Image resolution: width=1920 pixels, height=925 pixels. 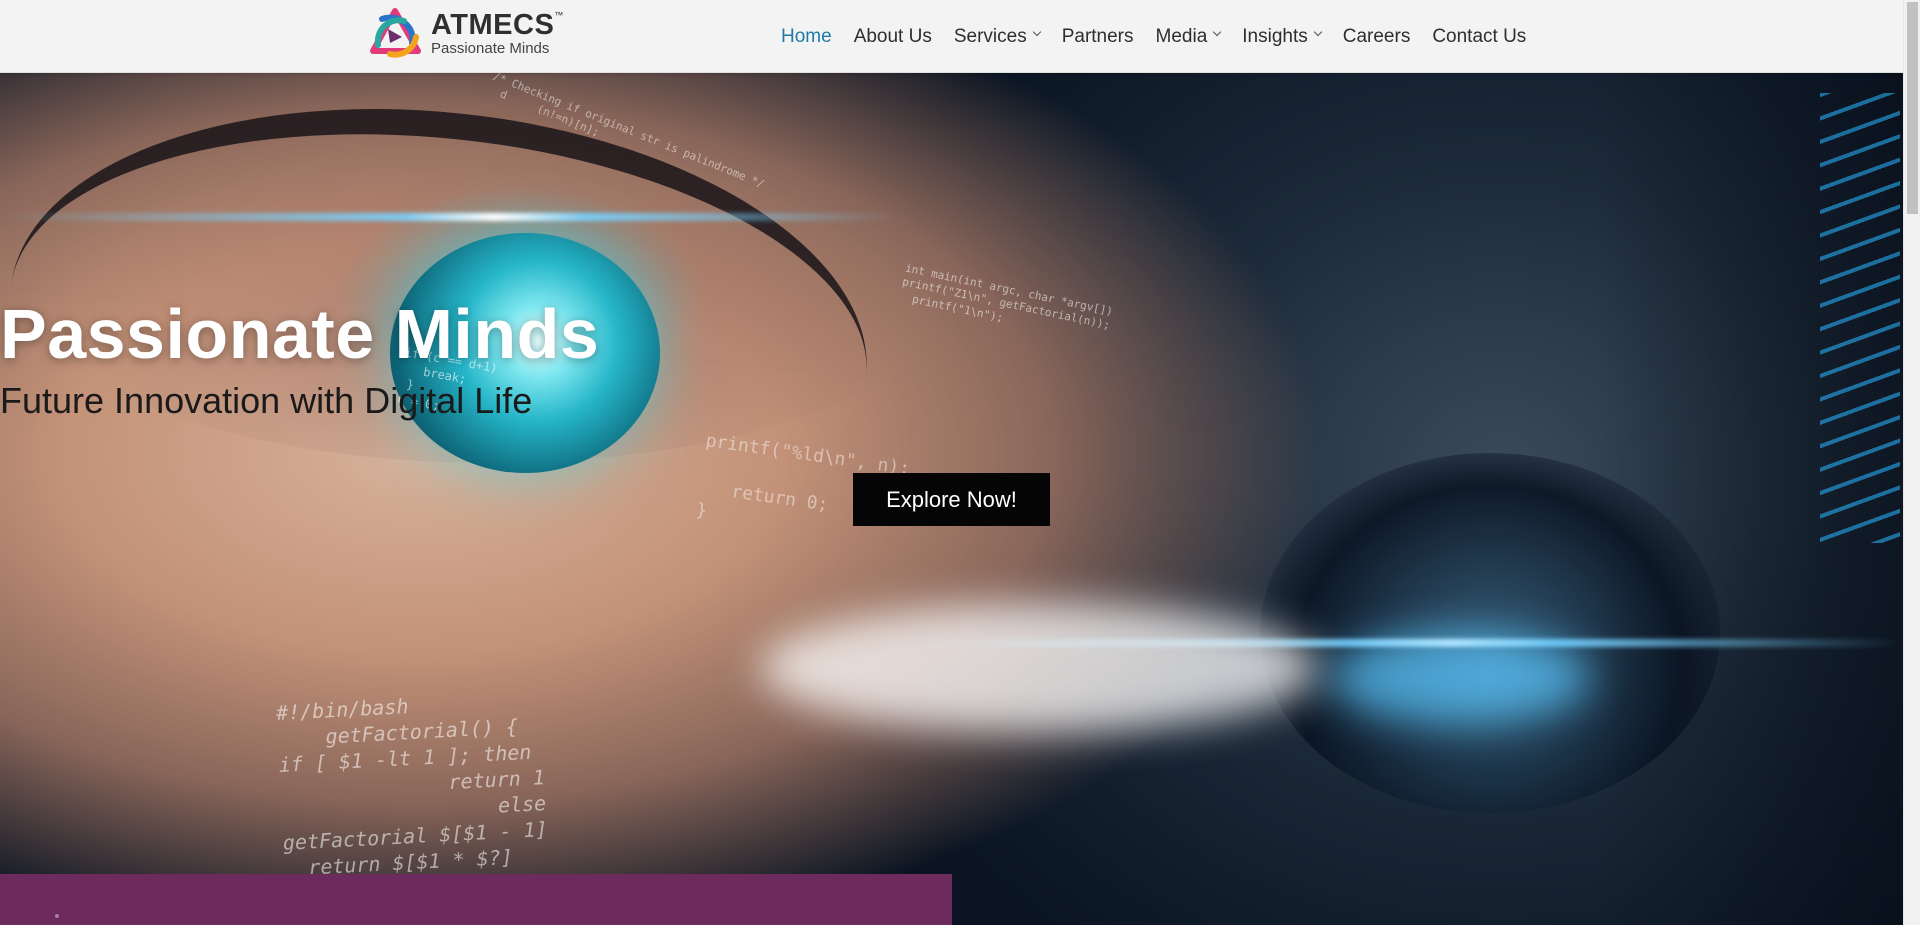 I want to click on atmecs-logo-icon, so click(x=395, y=33).